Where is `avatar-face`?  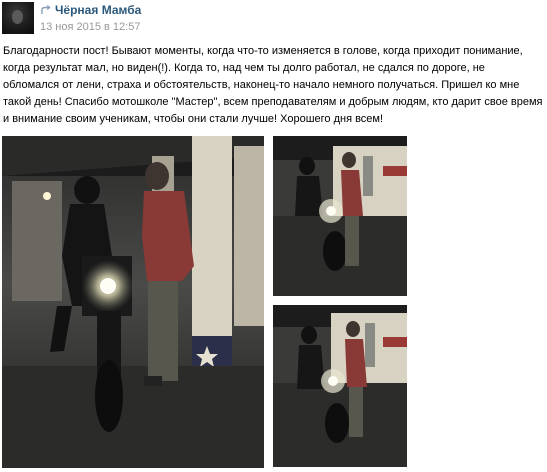 avatar-face is located at coordinates (17, 17).